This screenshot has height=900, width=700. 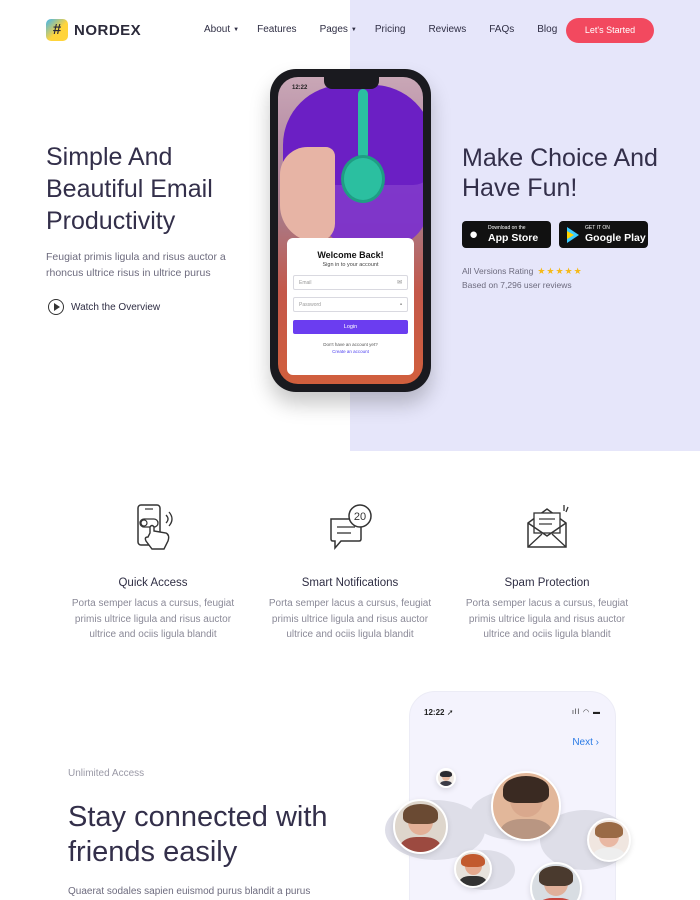 What do you see at coordinates (57, 30) in the screenshot?
I see `logo-mark-icon: #` at bounding box center [57, 30].